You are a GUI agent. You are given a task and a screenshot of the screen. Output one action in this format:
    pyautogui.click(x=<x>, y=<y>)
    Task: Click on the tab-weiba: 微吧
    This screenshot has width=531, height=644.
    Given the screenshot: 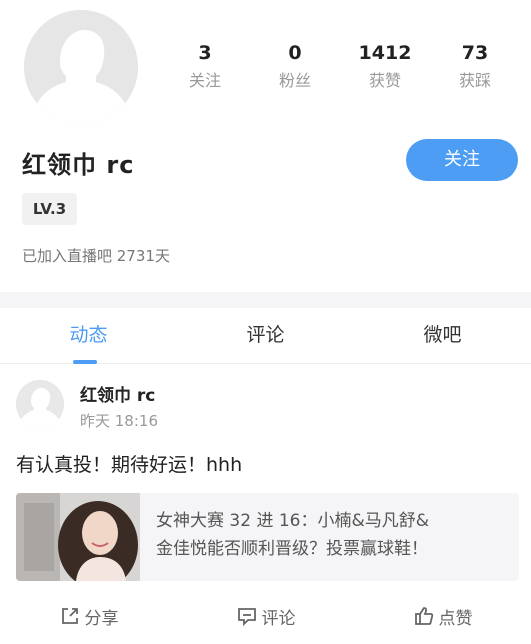 What is the action you would take?
    pyautogui.click(x=442, y=335)
    